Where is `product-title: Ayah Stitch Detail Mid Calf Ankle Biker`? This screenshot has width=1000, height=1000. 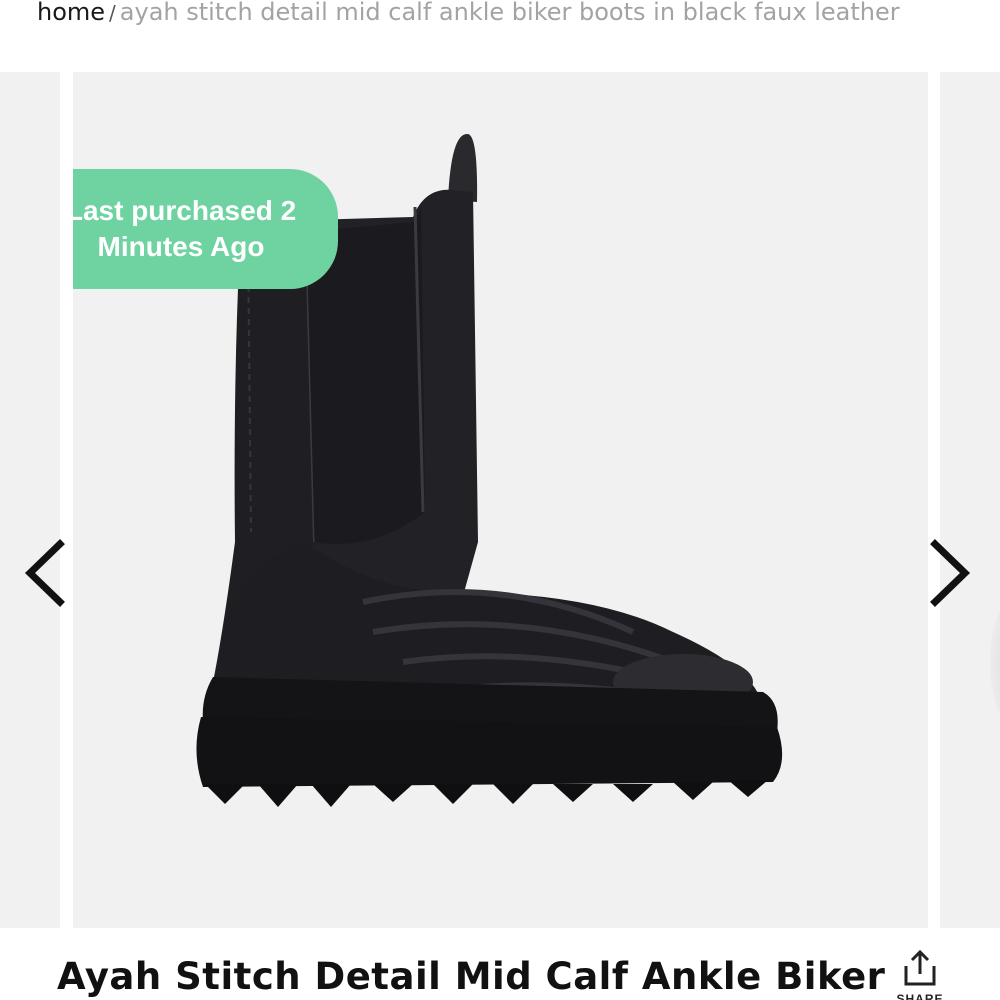 product-title: Ayah Stitch Detail Mid Calf Ankle Biker is located at coordinates (471, 976).